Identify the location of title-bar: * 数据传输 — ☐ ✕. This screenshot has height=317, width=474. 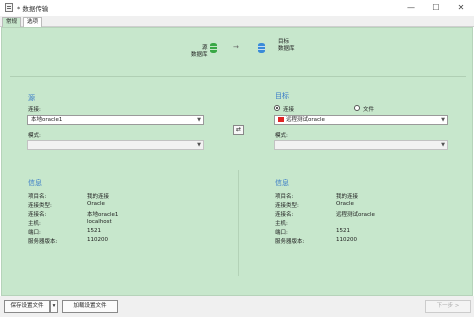
(237, 8).